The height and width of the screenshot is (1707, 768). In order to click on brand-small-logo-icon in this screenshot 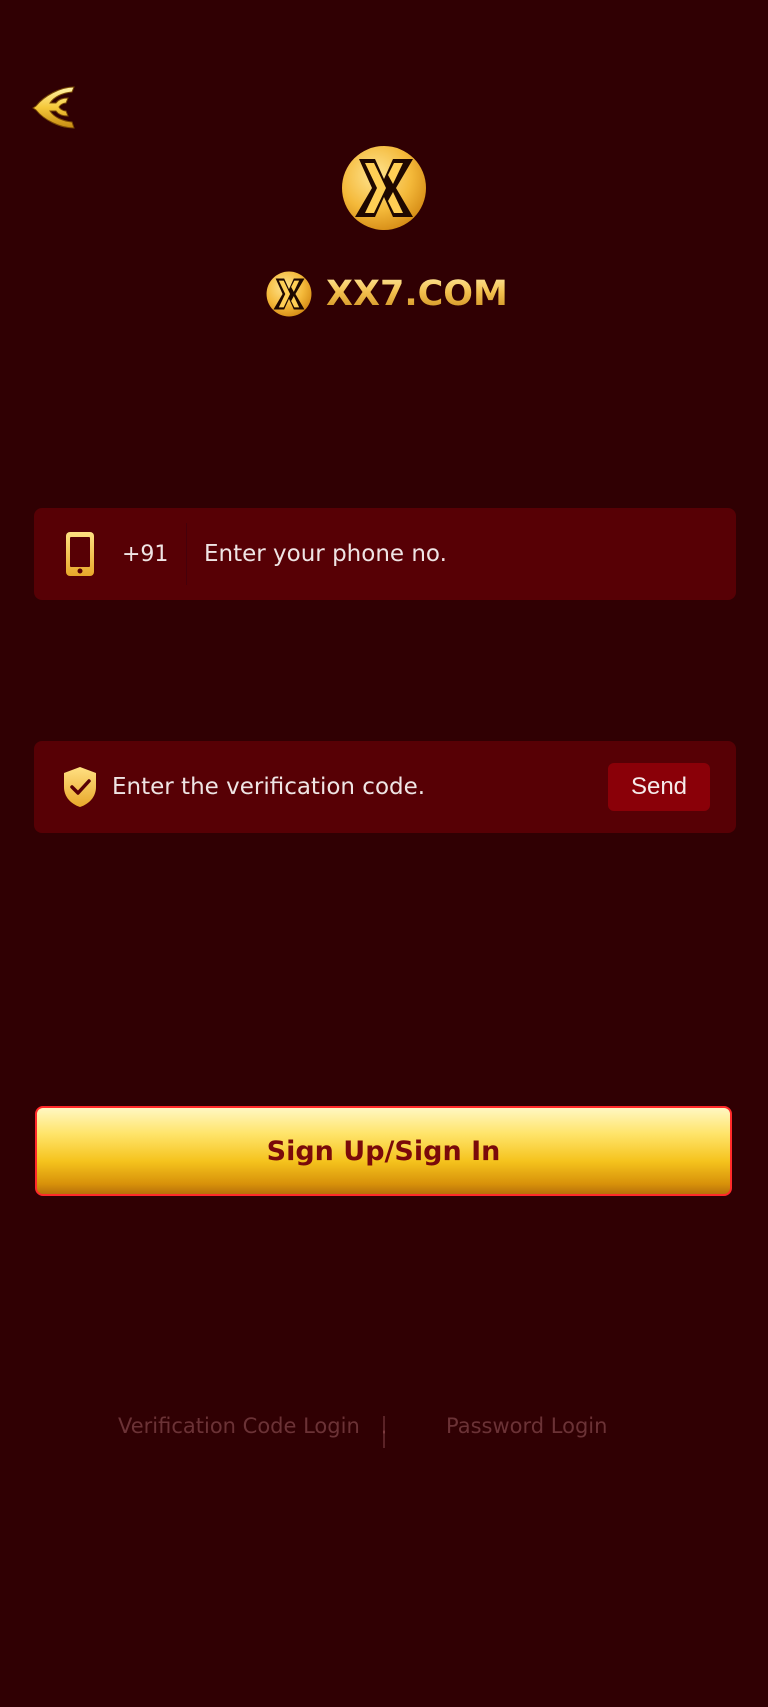, I will do `click(289, 294)`.